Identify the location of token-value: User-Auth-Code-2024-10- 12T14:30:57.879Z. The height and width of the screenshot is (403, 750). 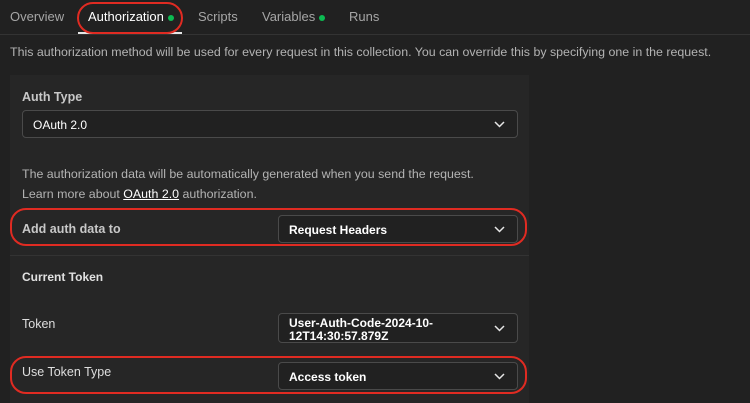
(361, 329).